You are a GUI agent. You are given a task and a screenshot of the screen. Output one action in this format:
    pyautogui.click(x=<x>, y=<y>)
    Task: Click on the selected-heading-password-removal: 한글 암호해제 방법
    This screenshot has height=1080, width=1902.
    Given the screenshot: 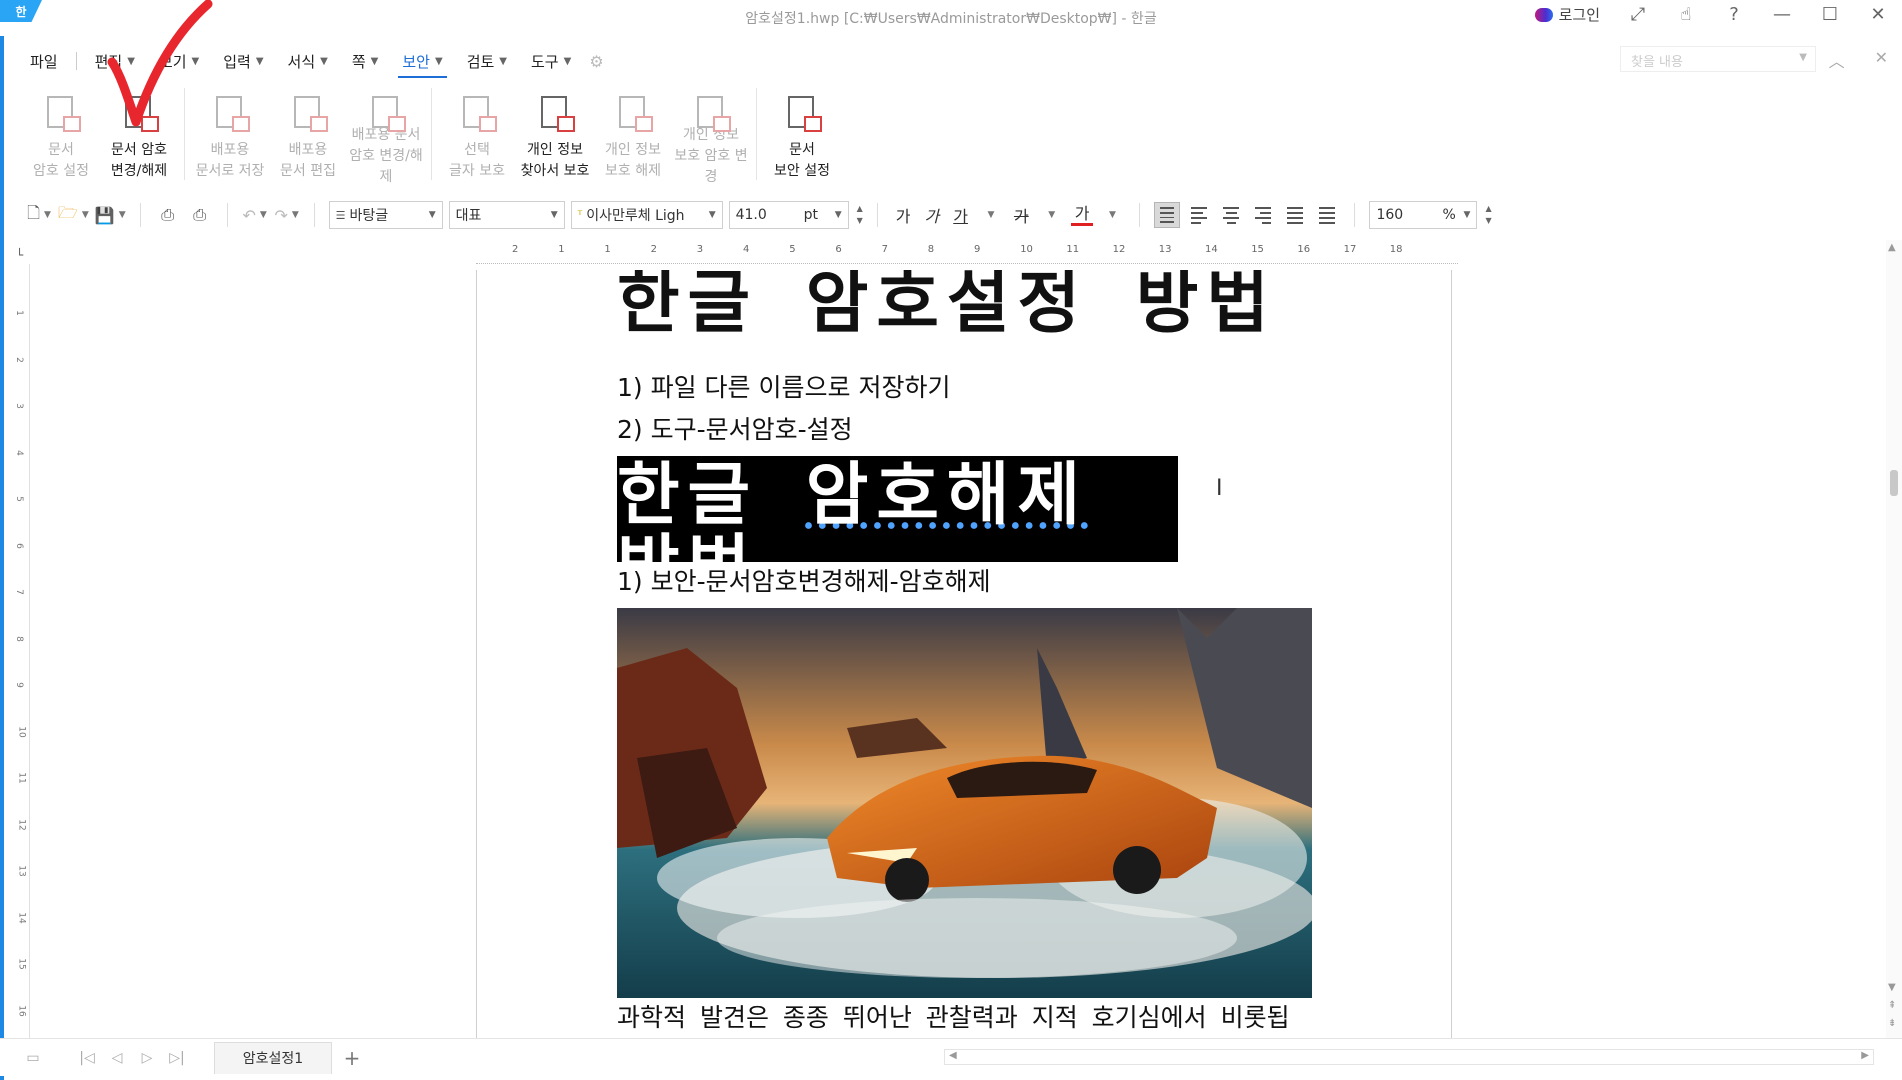 What is the action you would take?
    pyautogui.click(x=897, y=530)
    